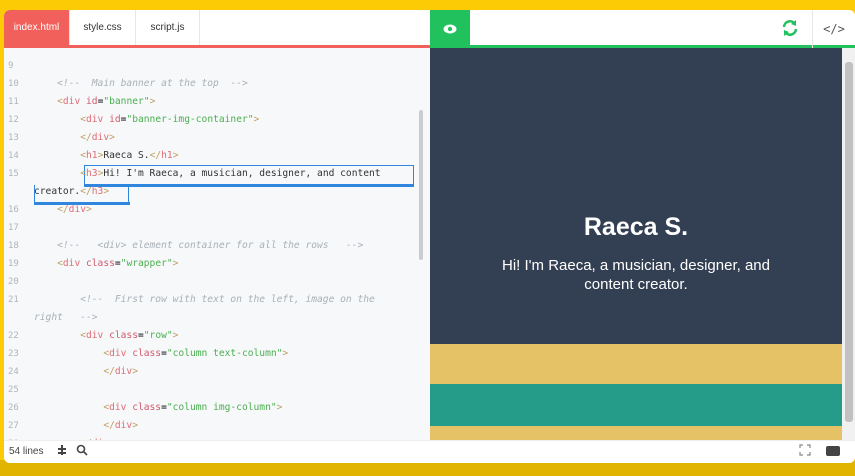 The image size is (855, 476). I want to click on line-number: 9, so click(11, 66).